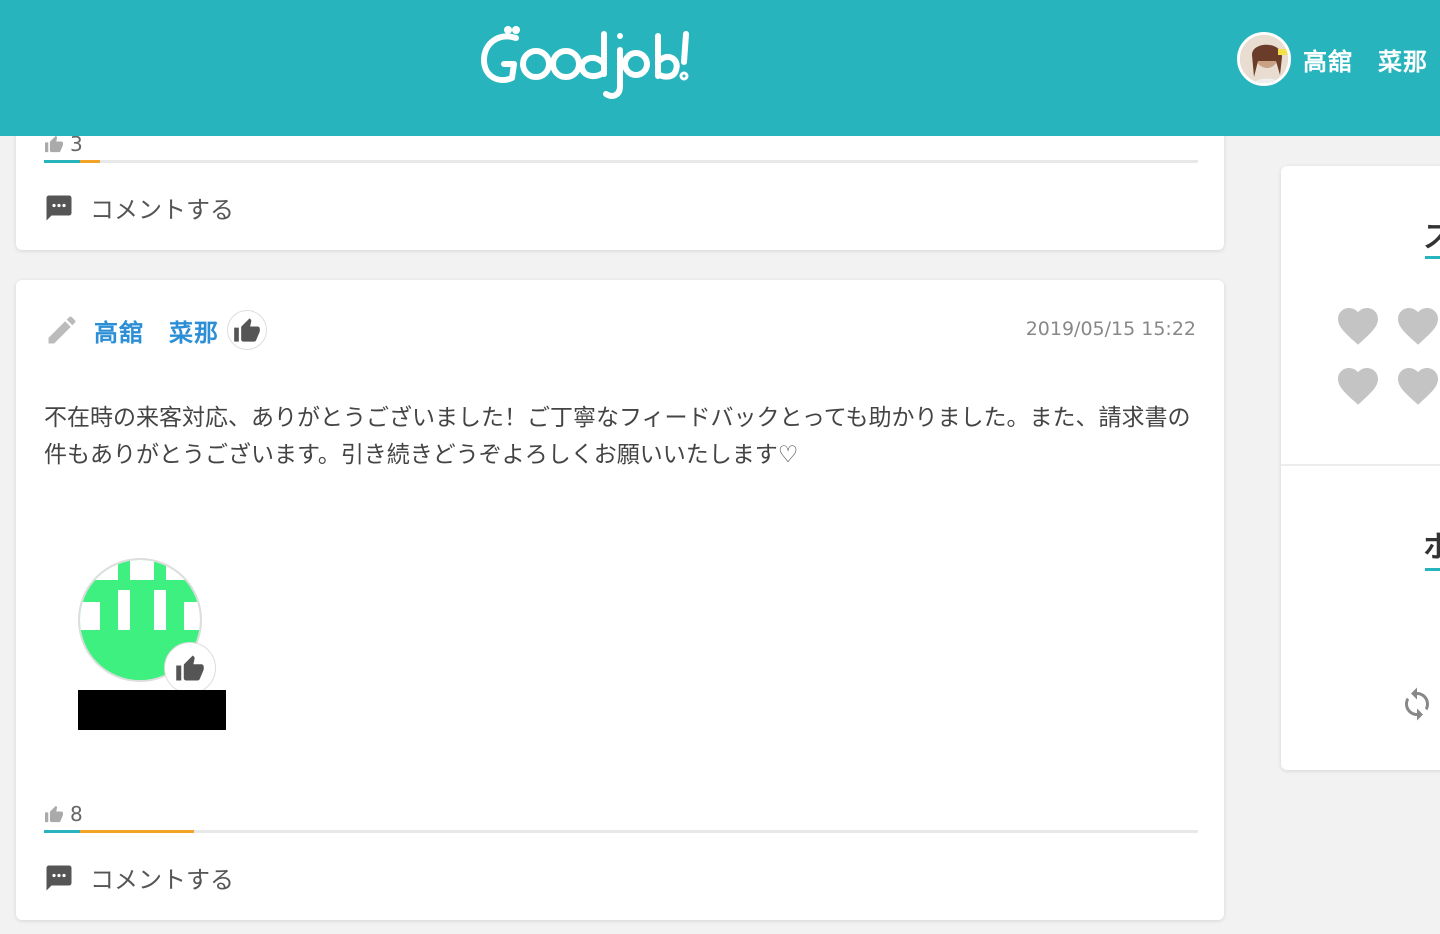  Describe the element at coordinates (720, 68) in the screenshot. I see `top-header: 高舘 菜那` at that location.